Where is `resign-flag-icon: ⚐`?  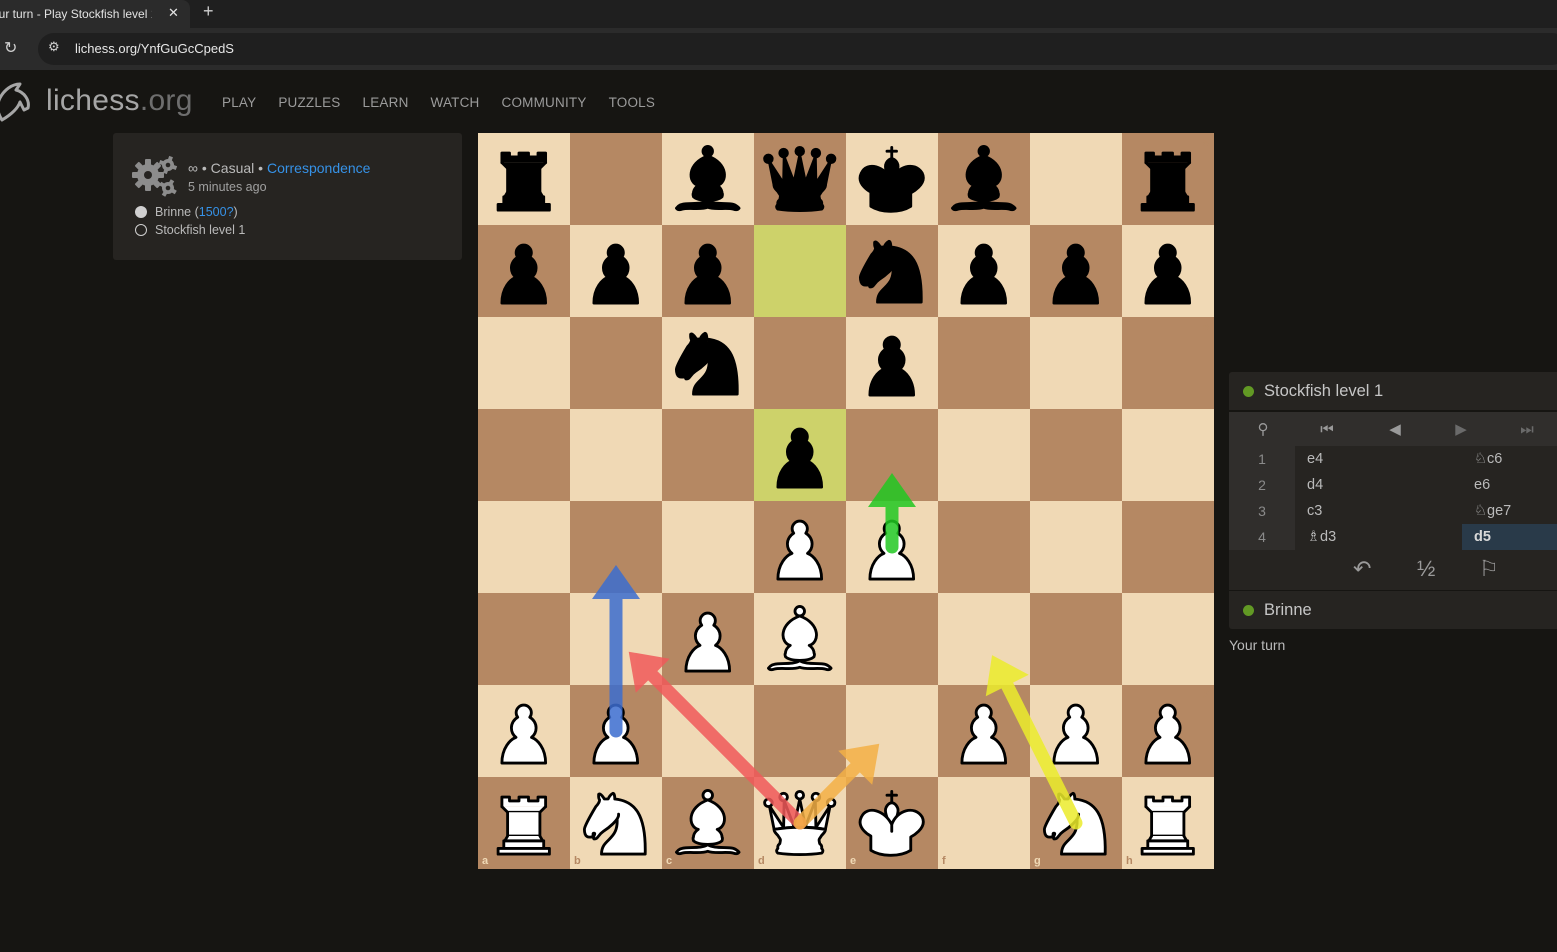 resign-flag-icon: ⚐ is located at coordinates (1489, 569).